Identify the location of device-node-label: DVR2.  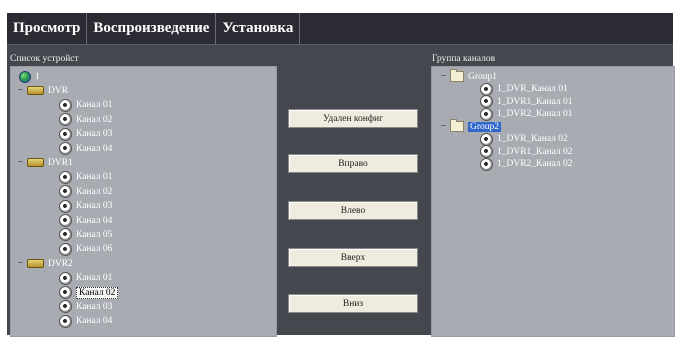
(60, 263).